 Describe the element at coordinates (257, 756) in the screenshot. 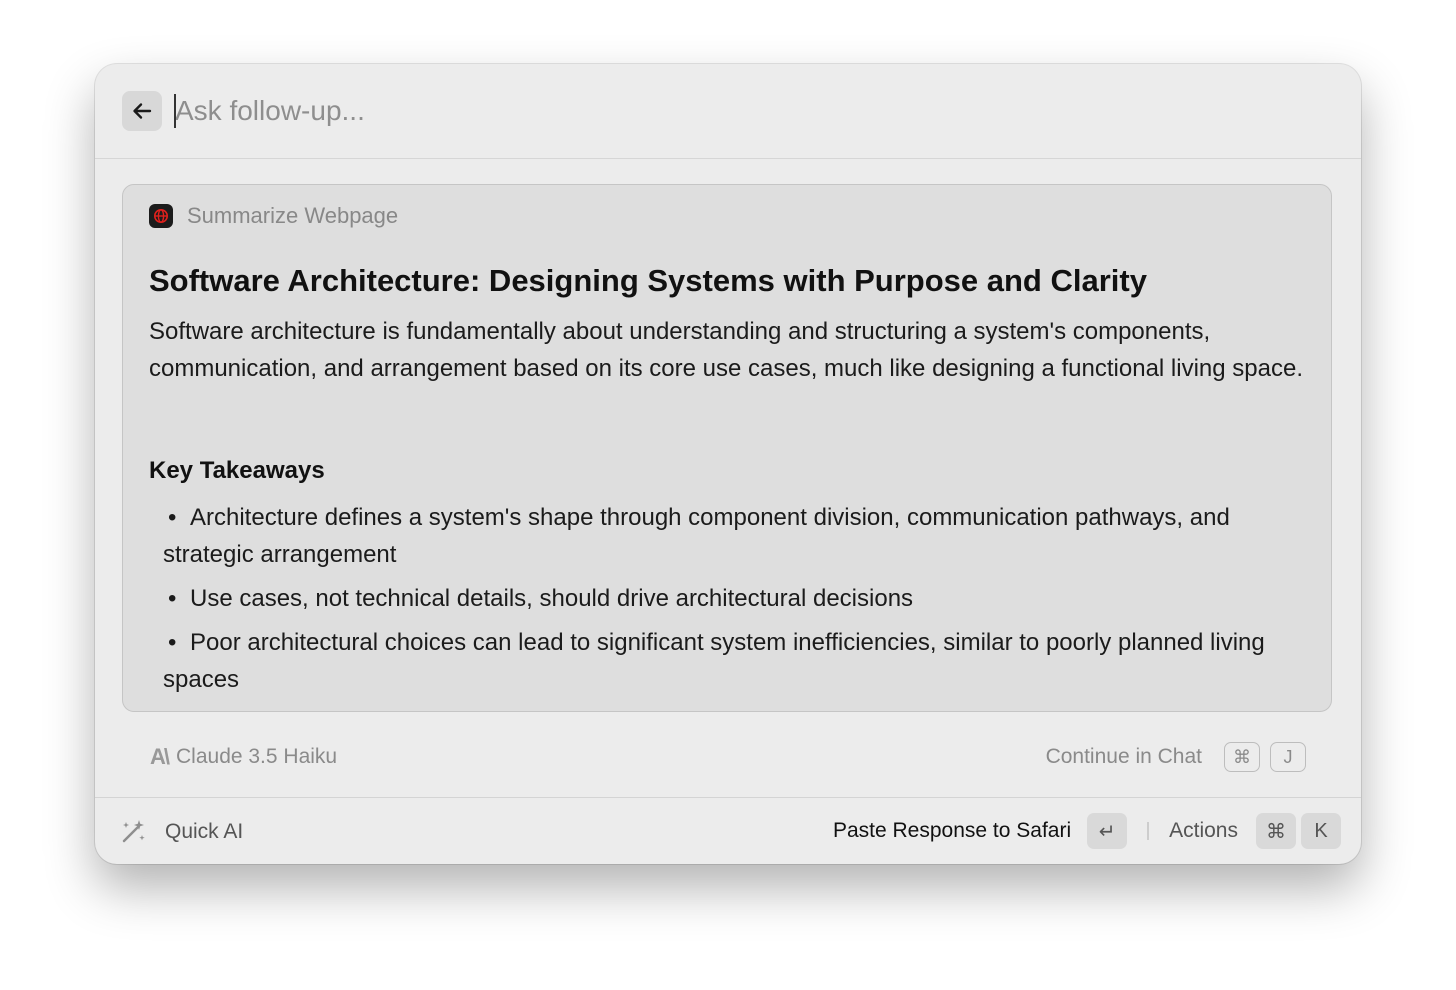

I see `model-name: Claude 3.5 Haiku` at that location.